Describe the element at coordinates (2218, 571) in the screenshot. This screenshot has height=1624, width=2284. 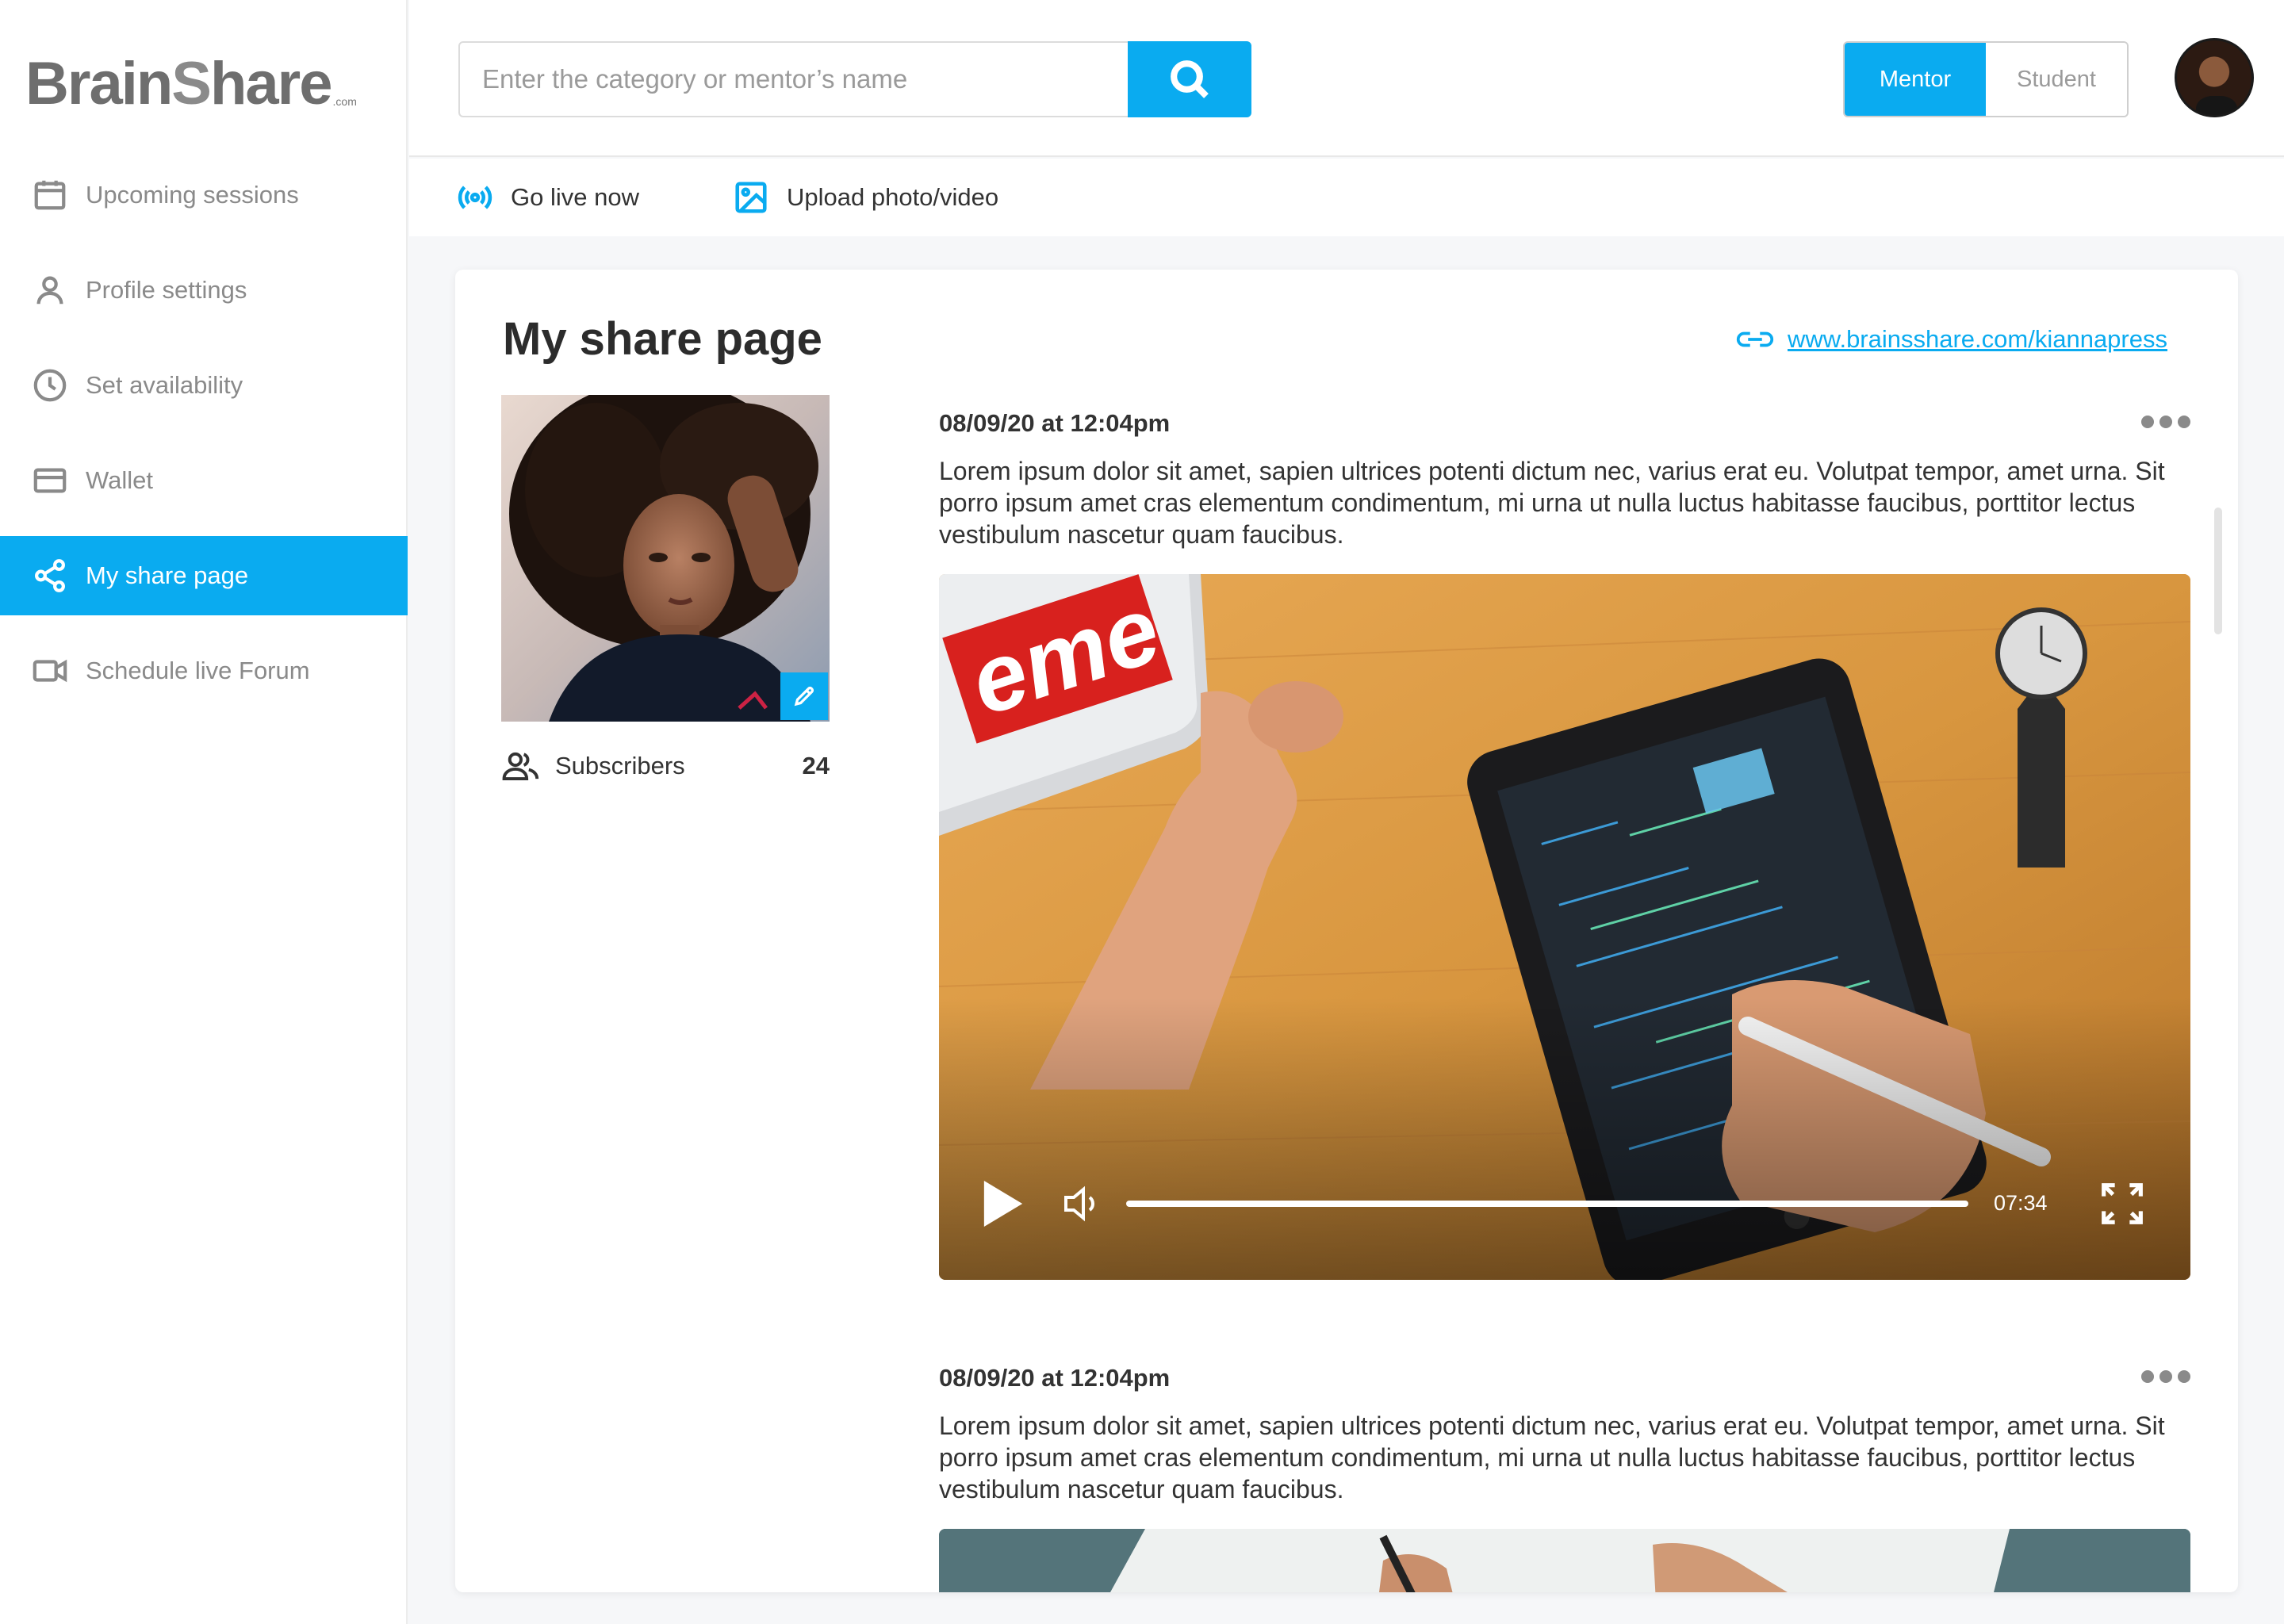
I see `content-scrollbar` at that location.